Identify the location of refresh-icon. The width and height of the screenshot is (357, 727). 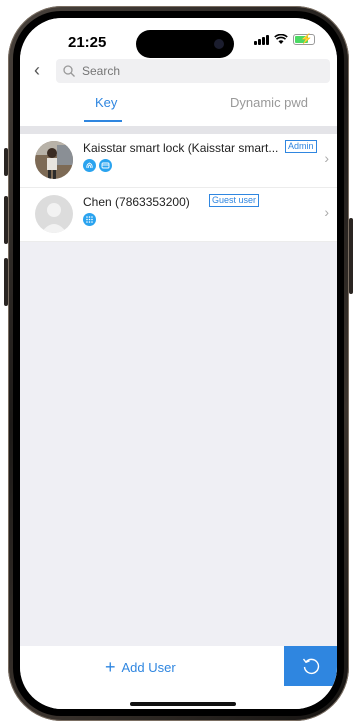
(310, 666).